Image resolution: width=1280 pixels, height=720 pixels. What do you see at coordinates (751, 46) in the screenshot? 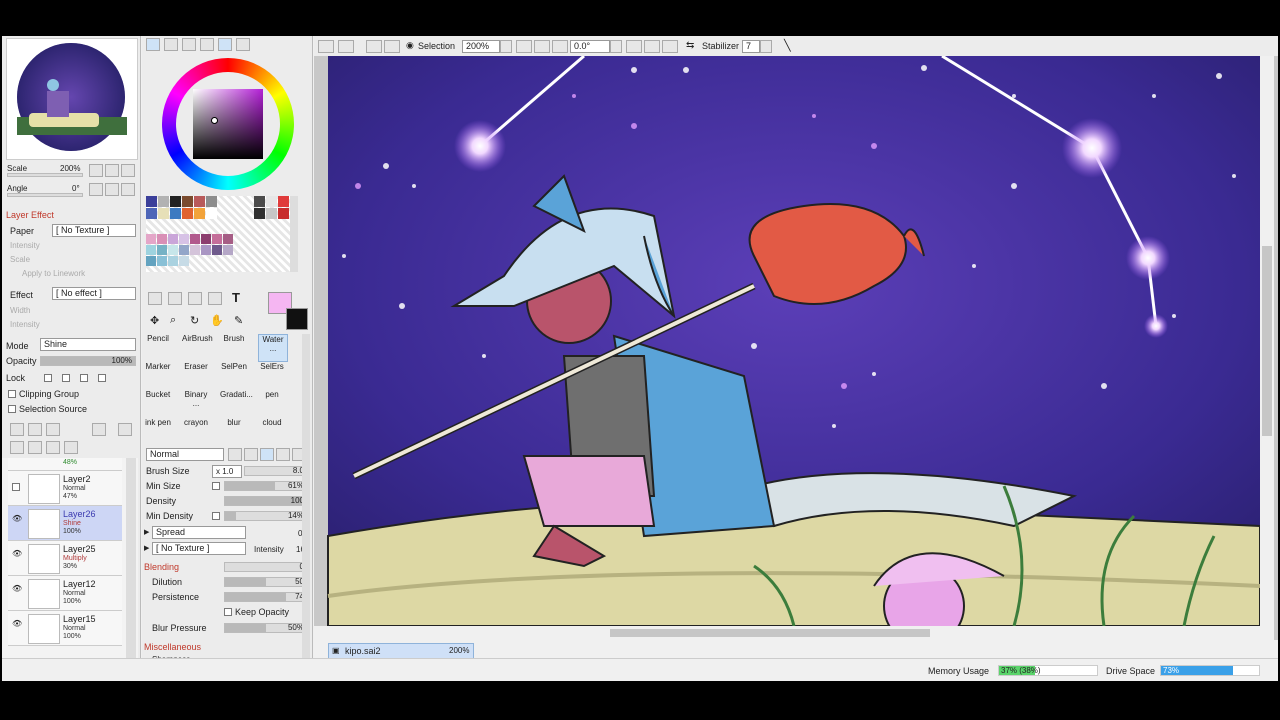
I see `stabilizer-field: 7` at bounding box center [751, 46].